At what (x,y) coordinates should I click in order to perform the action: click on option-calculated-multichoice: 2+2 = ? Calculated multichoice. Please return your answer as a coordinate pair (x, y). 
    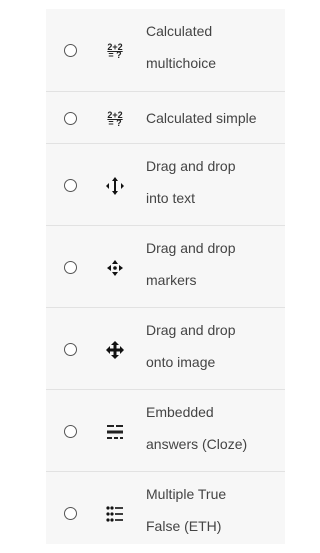
    Looking at the image, I should click on (165, 50).